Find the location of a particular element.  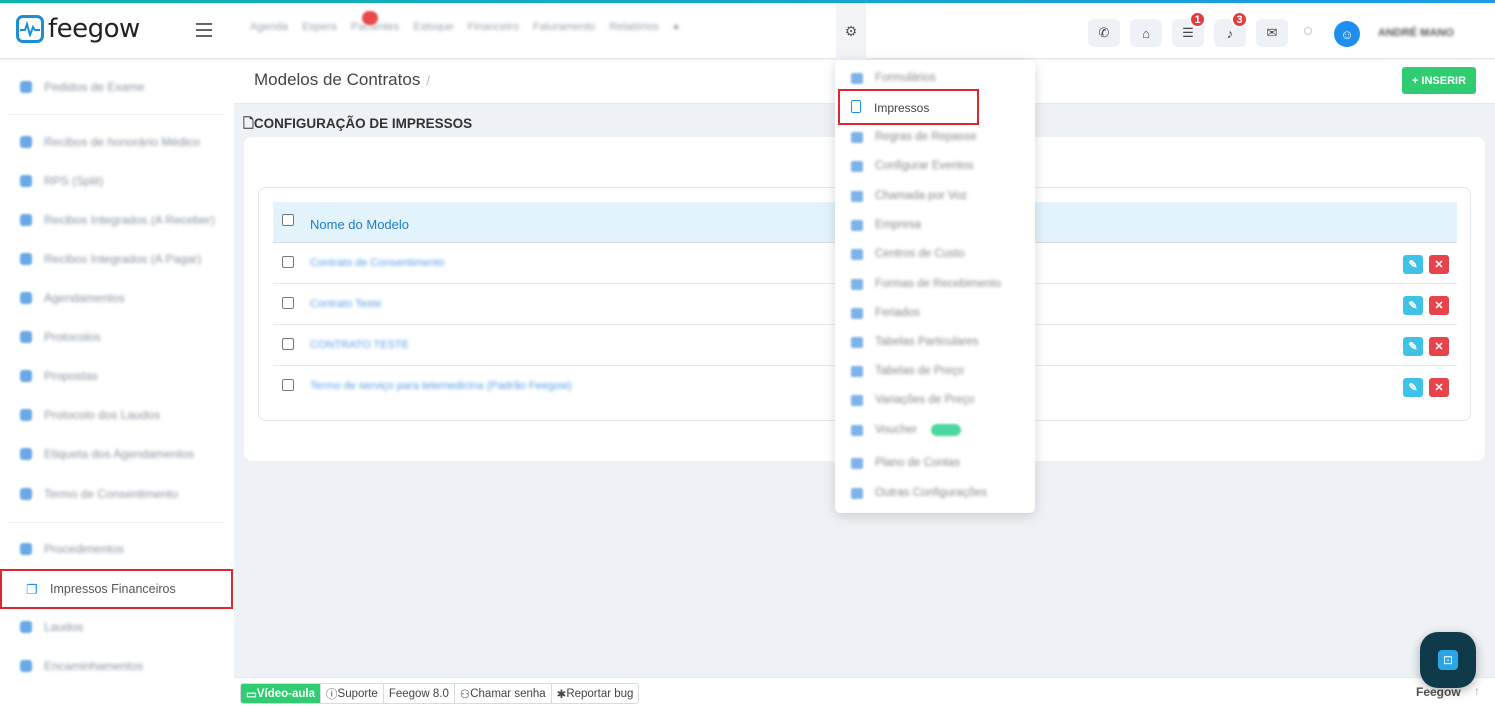

nav-faturamento: Faturamento is located at coordinates (564, 27).